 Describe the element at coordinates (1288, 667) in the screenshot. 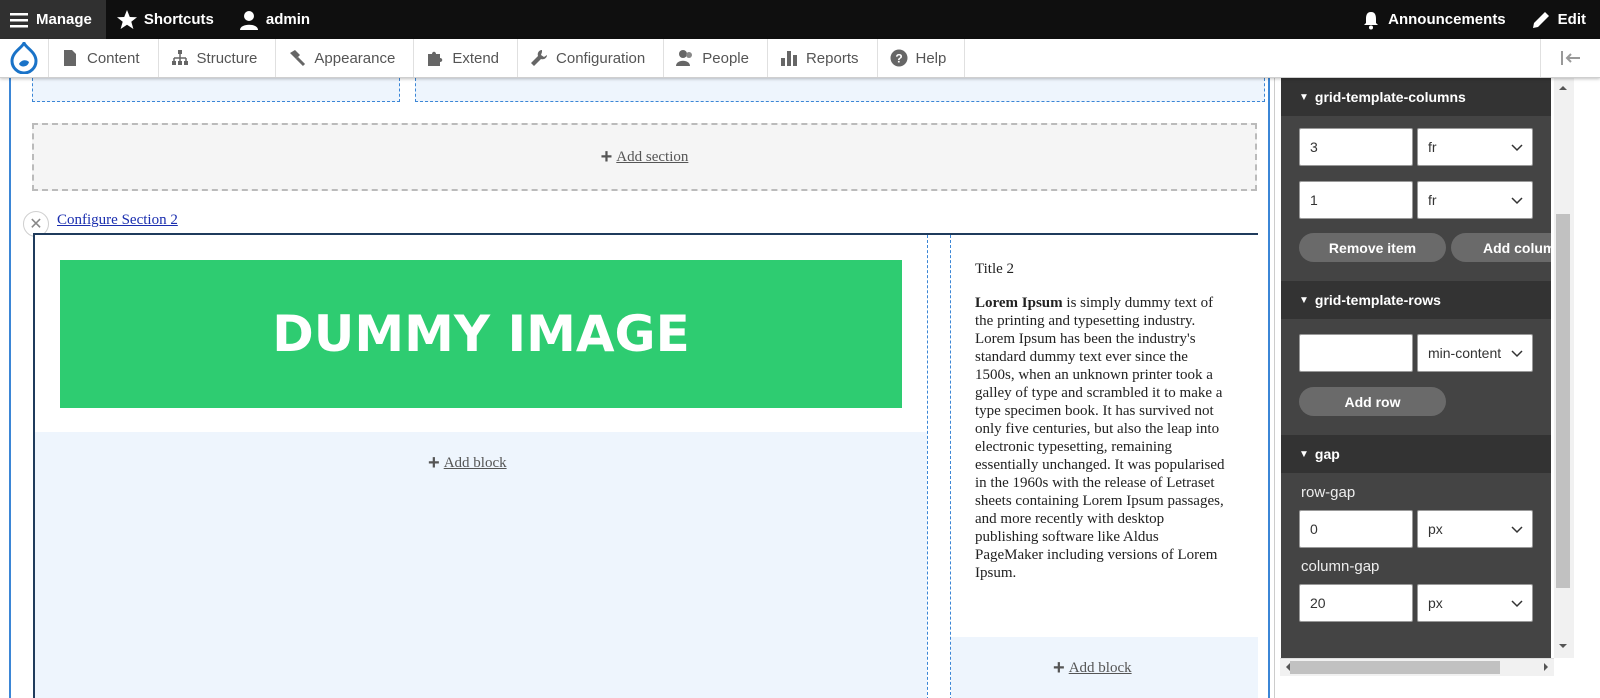

I see `scroll-left-icon` at that location.